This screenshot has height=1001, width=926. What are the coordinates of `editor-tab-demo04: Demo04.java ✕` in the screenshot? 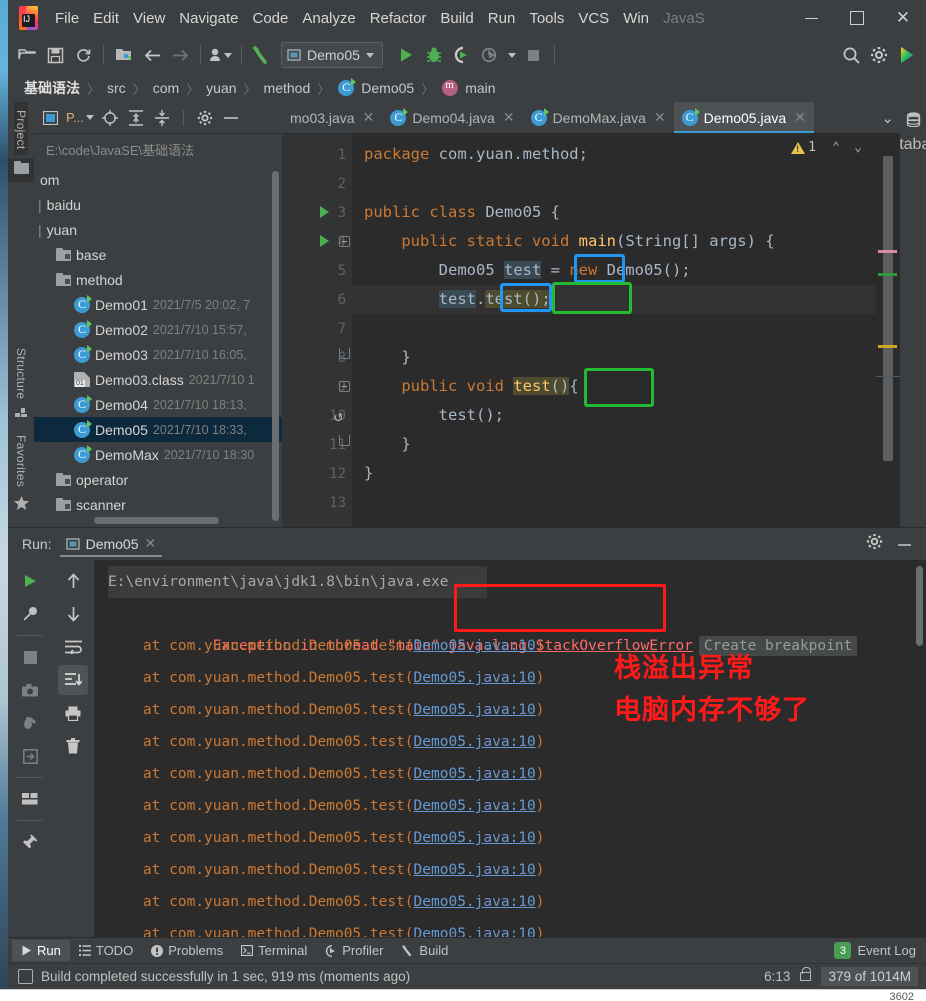 It's located at (452, 117).